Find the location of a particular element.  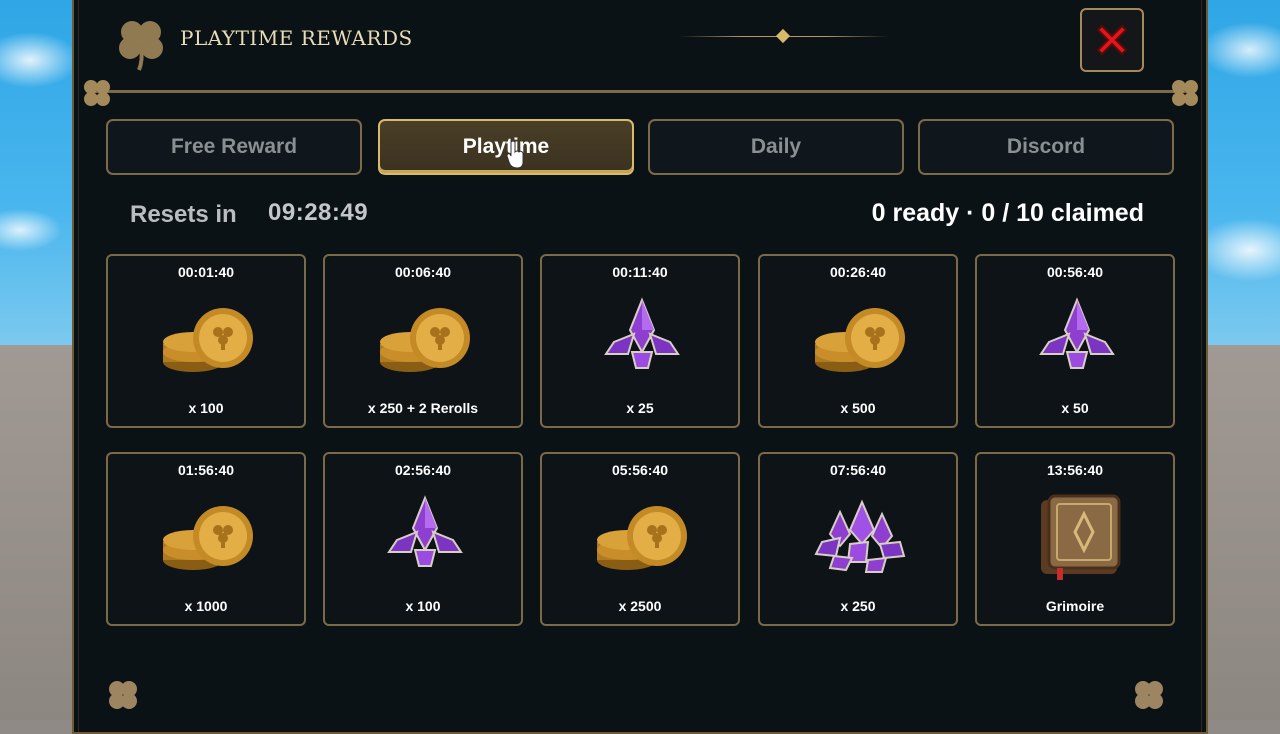

reward-card: 07:56:40 x 250 is located at coordinates (858, 539).